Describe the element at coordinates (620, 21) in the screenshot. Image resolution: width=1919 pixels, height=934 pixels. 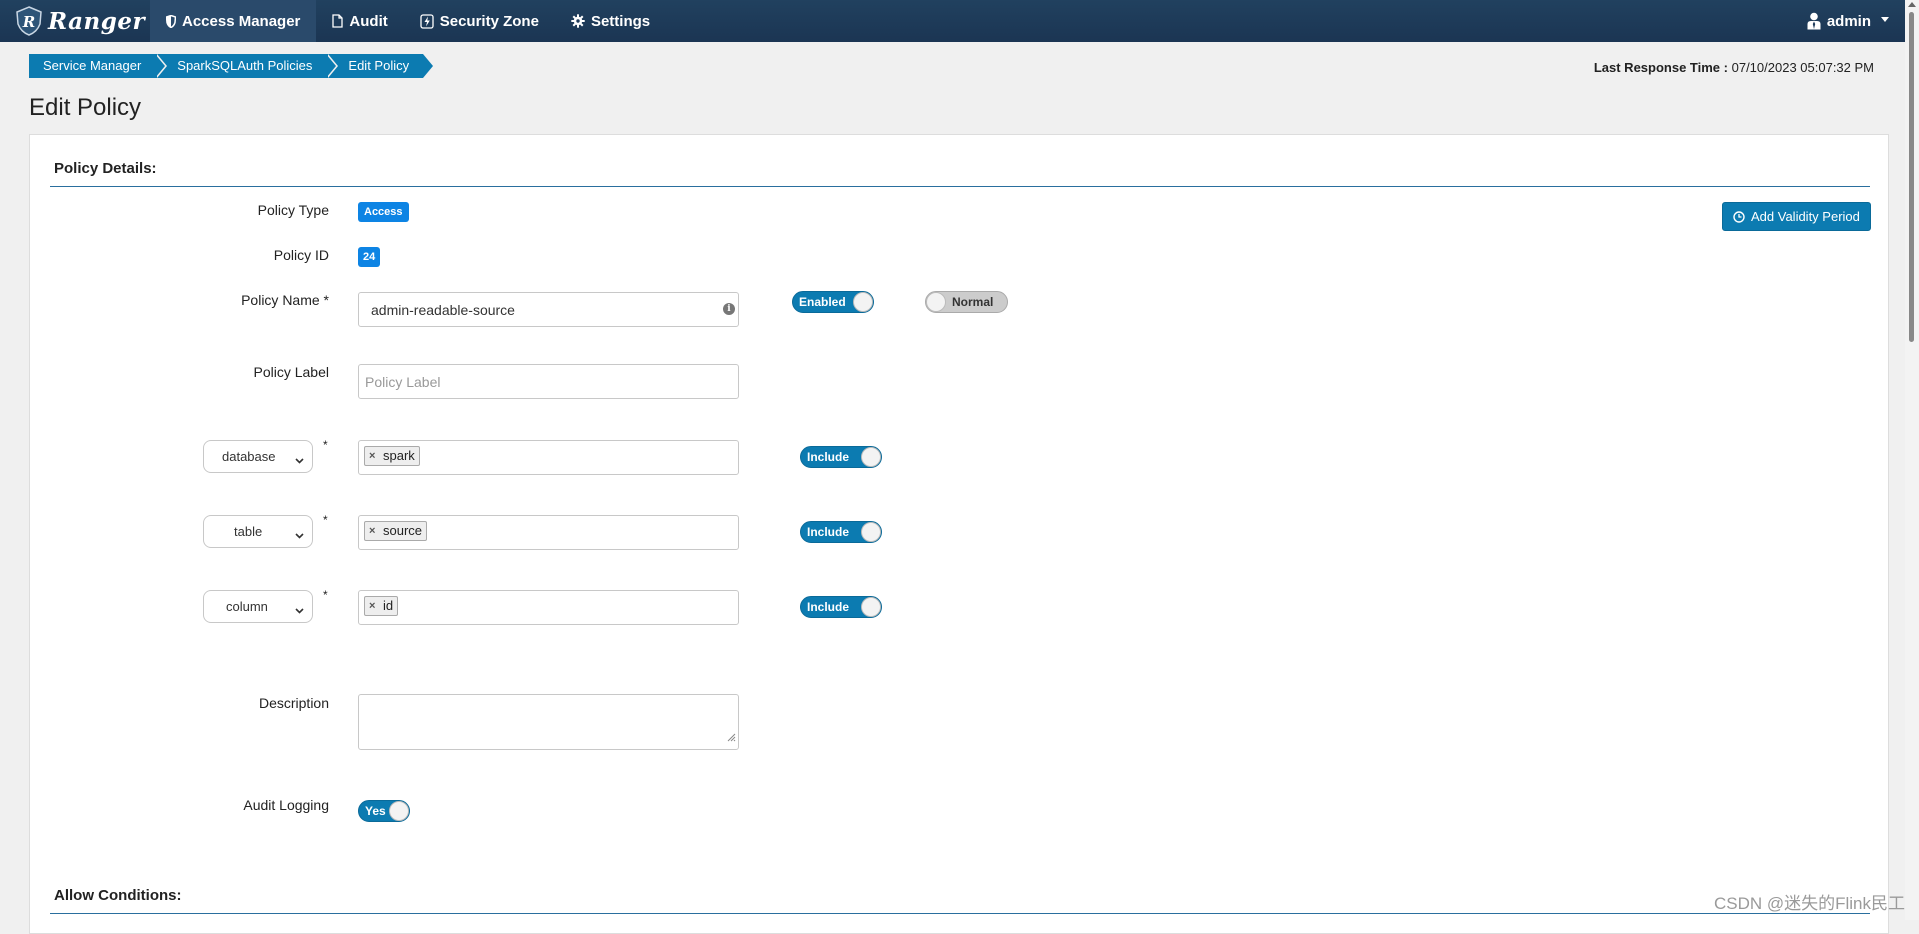
I see `nav-label: Settings` at that location.